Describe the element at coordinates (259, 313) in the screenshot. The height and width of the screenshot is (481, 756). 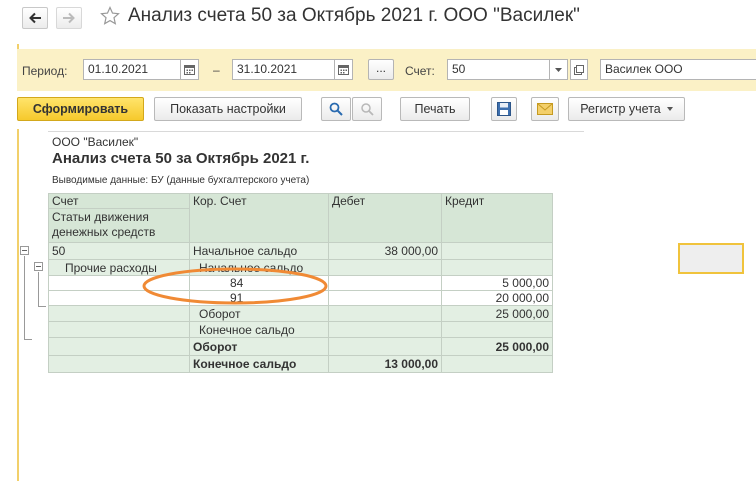
I see `cell-corr-account: Оборот` at that location.